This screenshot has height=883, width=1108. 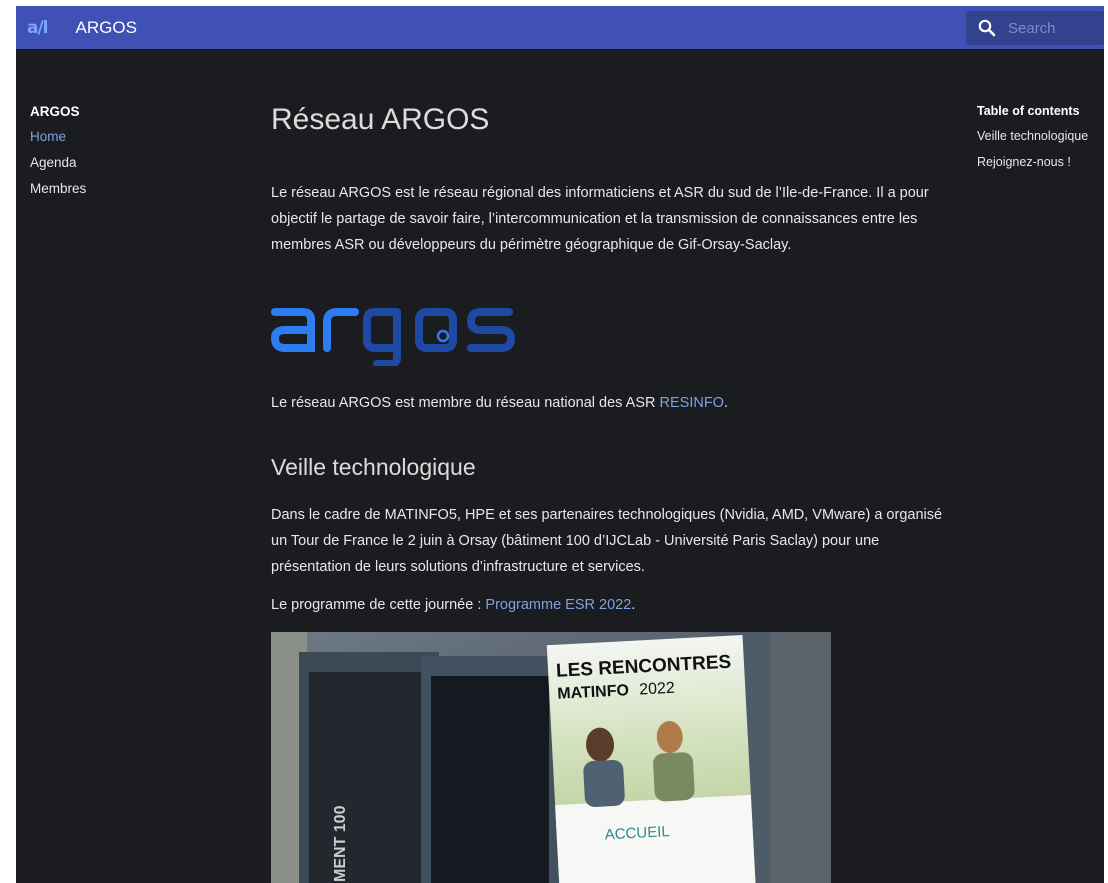 What do you see at coordinates (558, 605) in the screenshot?
I see `programme-link: Programme ESR 2022` at bounding box center [558, 605].